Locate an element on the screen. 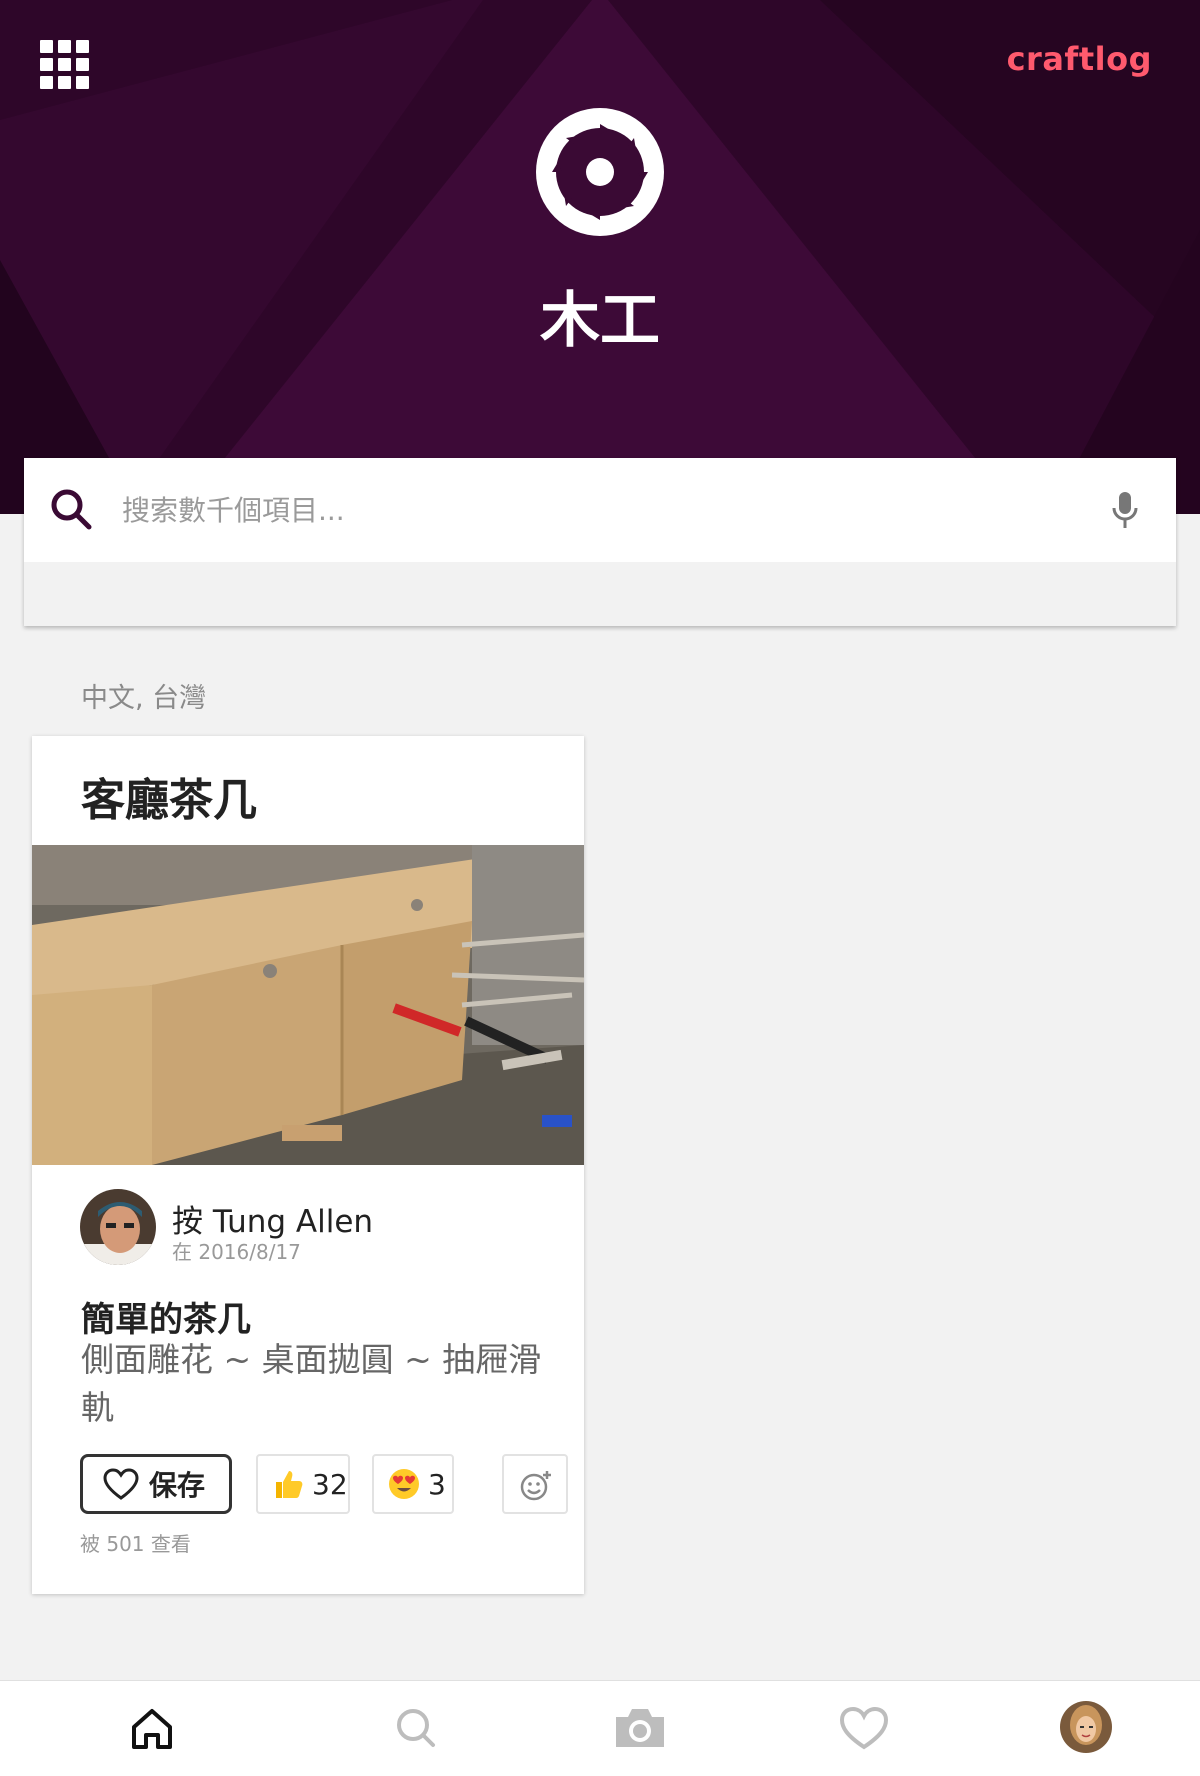 Image resolution: width=1200 pixels, height=1776 pixels. search-panel is located at coordinates (600, 542).